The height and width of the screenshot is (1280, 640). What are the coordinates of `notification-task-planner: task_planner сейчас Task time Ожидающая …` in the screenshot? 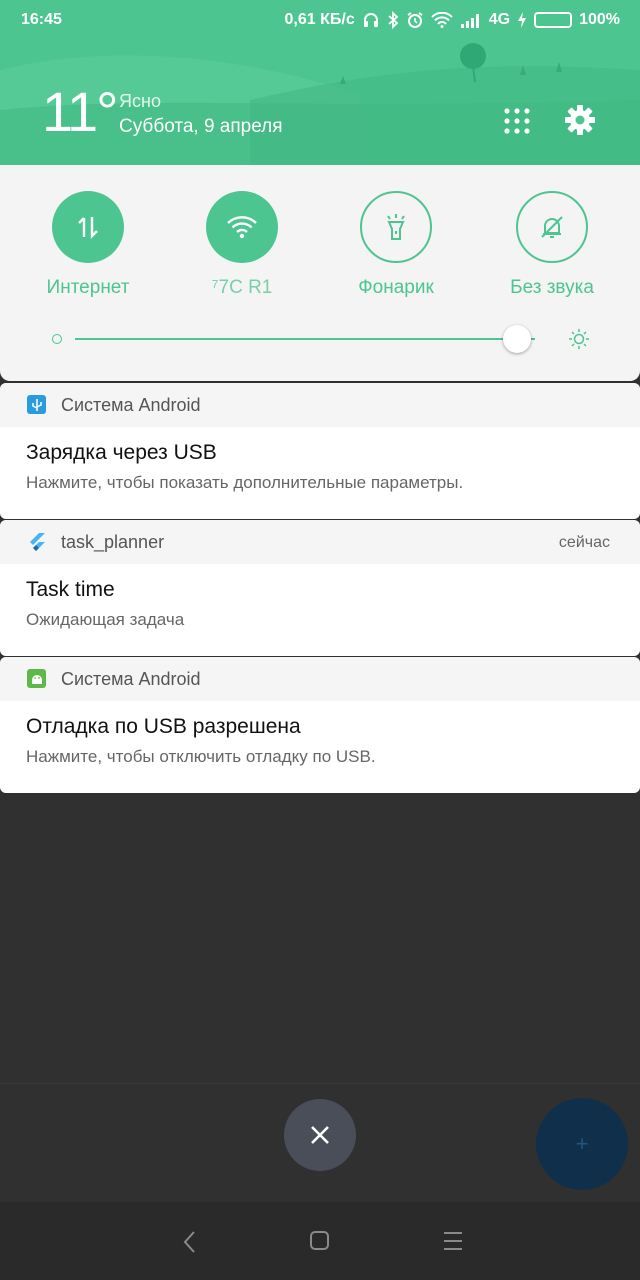 It's located at (320, 588).